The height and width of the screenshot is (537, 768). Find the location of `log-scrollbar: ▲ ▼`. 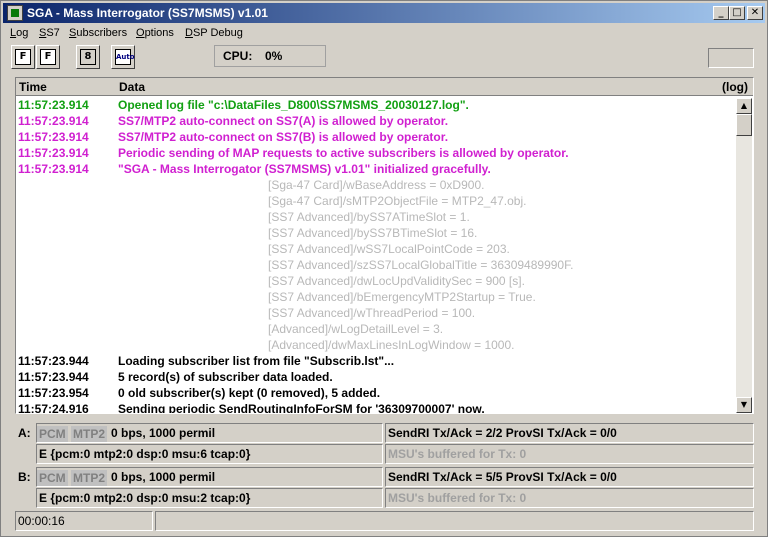

log-scrollbar: ▲ ▼ is located at coordinates (744, 255).